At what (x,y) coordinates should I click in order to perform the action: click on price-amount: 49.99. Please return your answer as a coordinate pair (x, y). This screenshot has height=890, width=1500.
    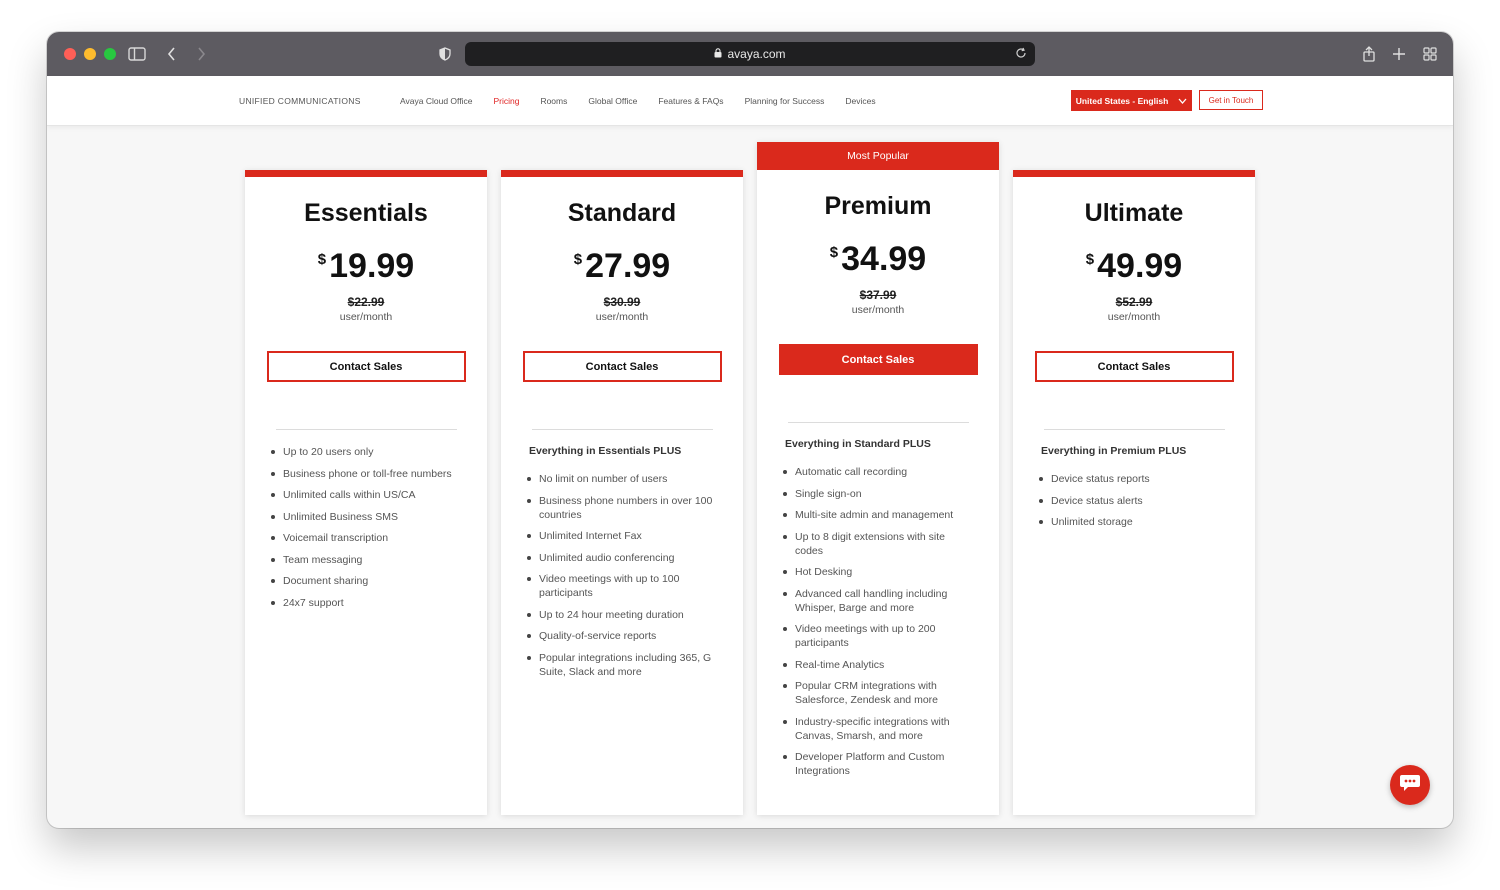
    Looking at the image, I should click on (1140, 266).